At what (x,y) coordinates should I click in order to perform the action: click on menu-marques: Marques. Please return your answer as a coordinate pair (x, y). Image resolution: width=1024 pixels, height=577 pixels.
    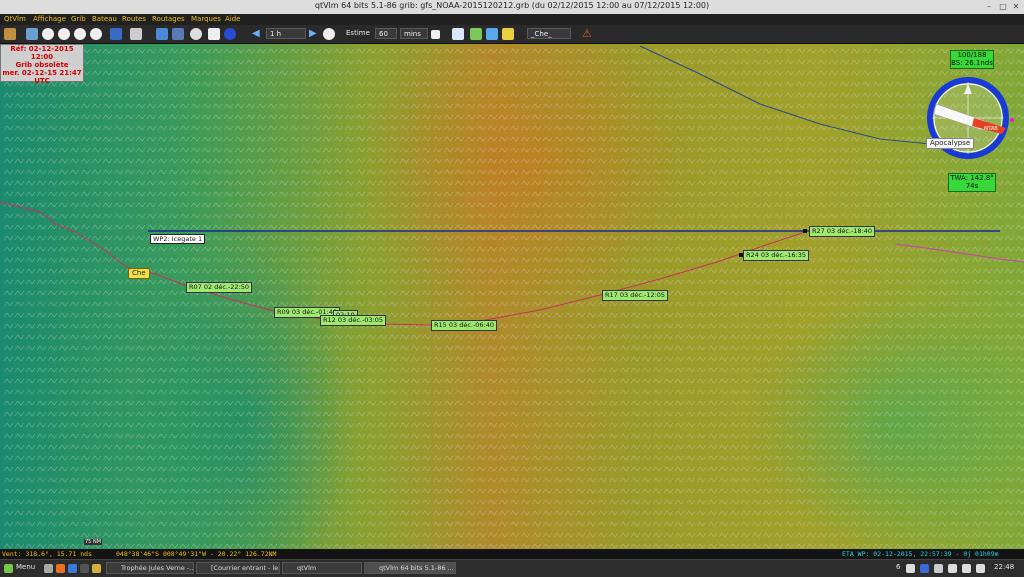
    Looking at the image, I should click on (206, 19).